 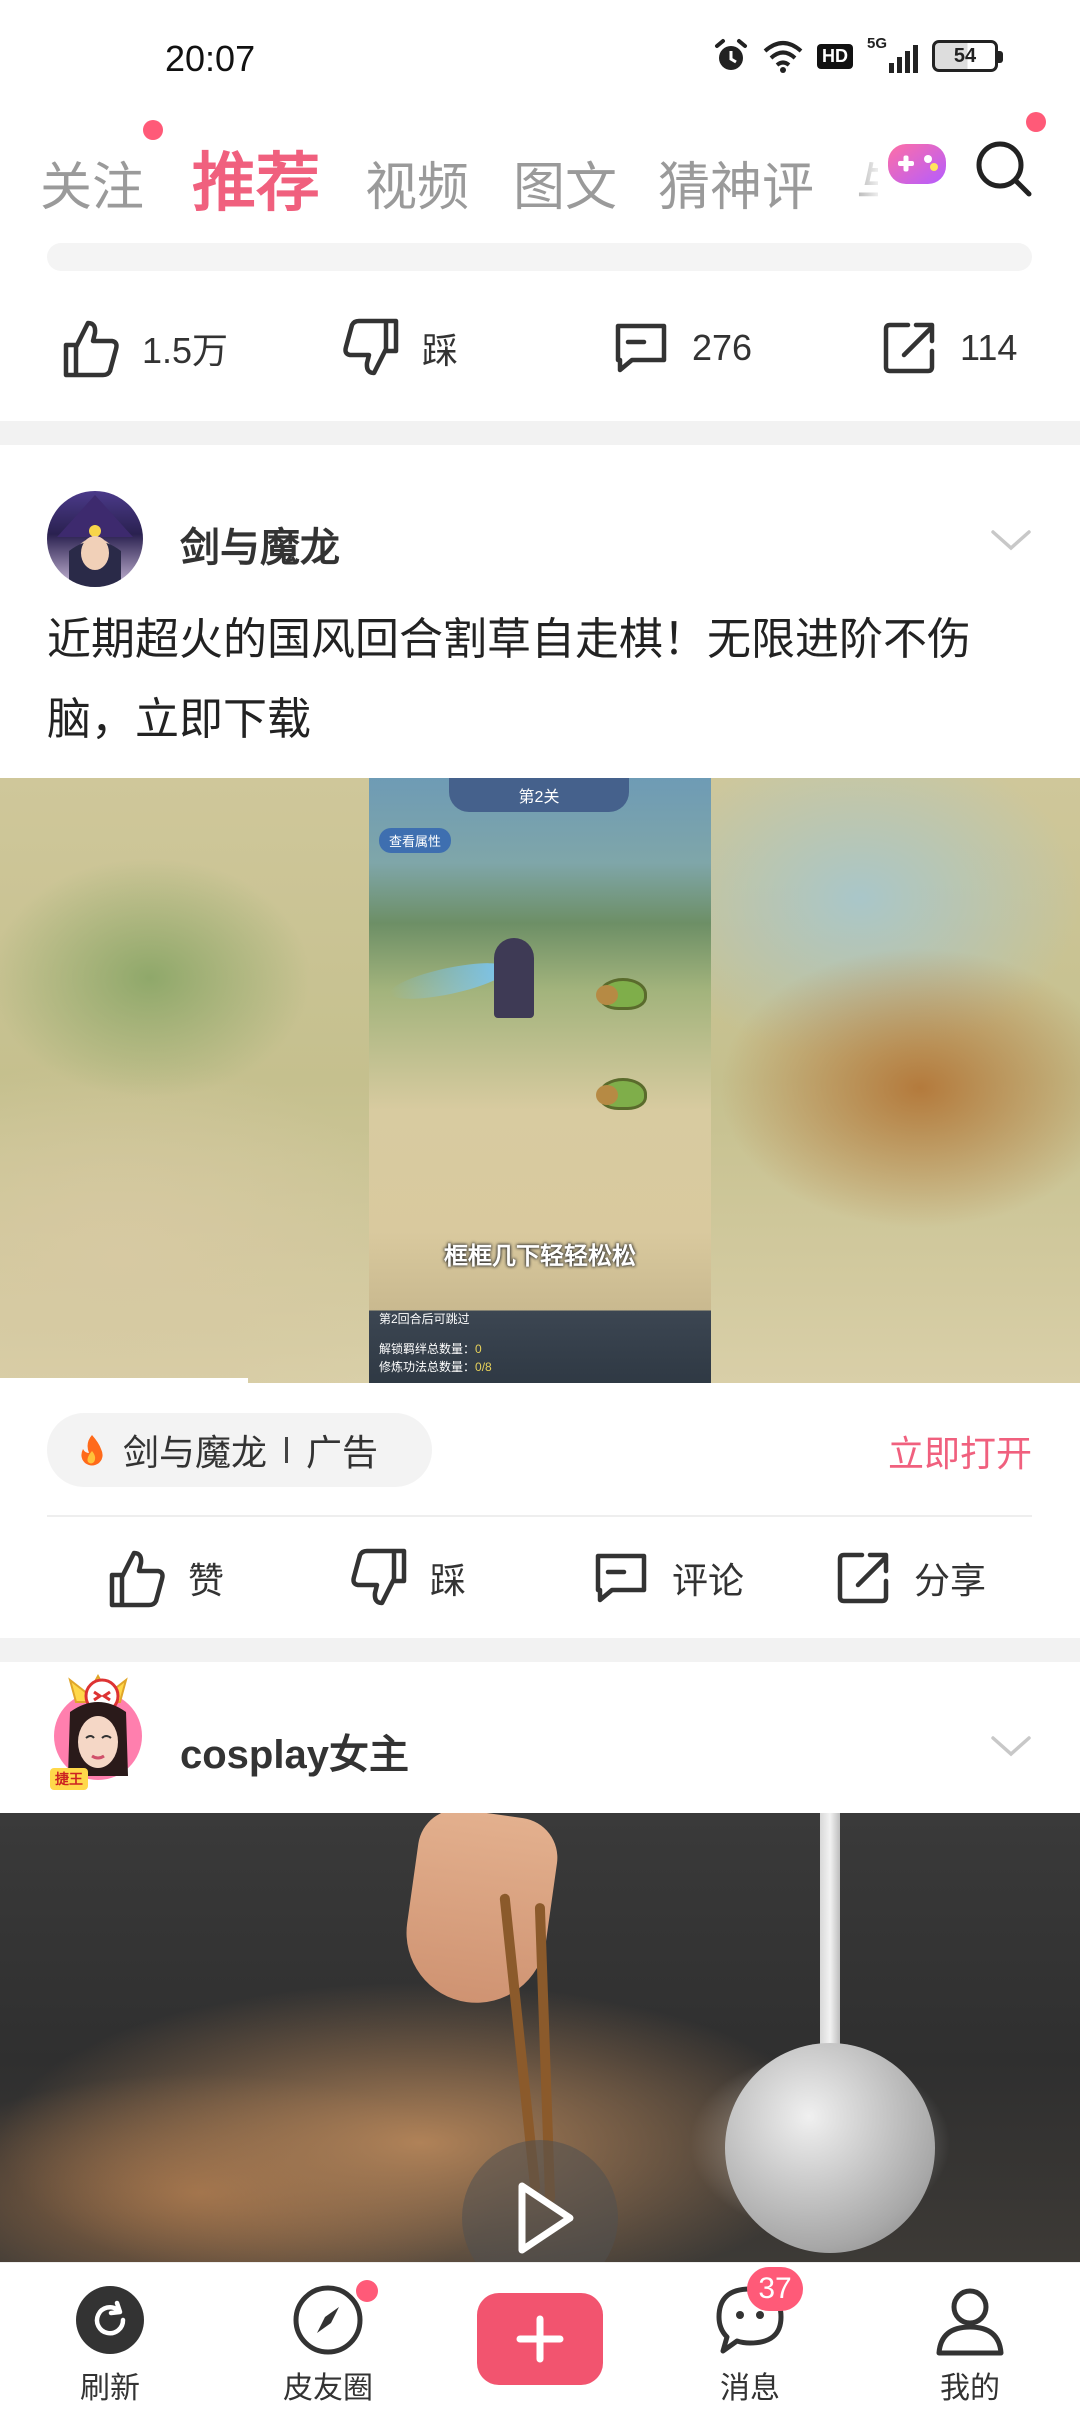 I want to click on nav-add-button, so click(x=540, y=2339).